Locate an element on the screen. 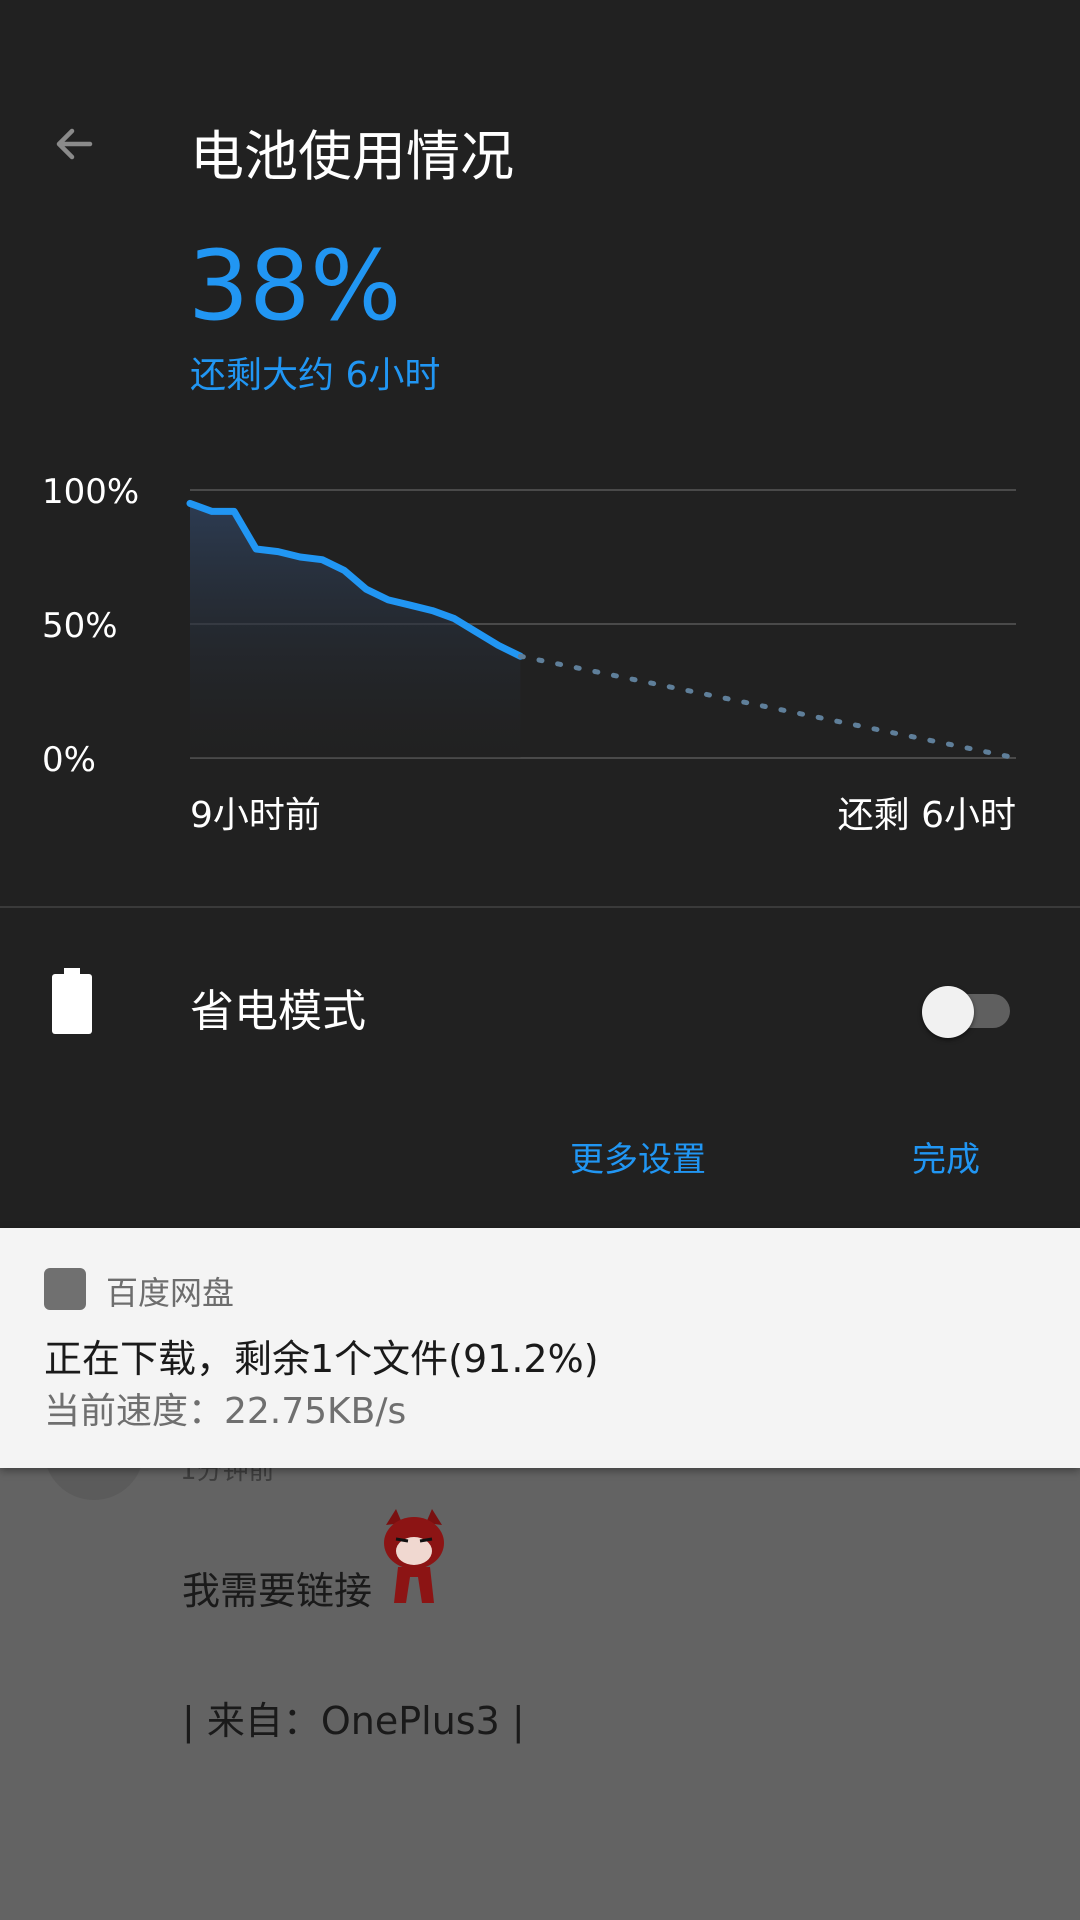  notification-title: 正在下载，剩余1个文件(91.2%) is located at coordinates (321, 1359).